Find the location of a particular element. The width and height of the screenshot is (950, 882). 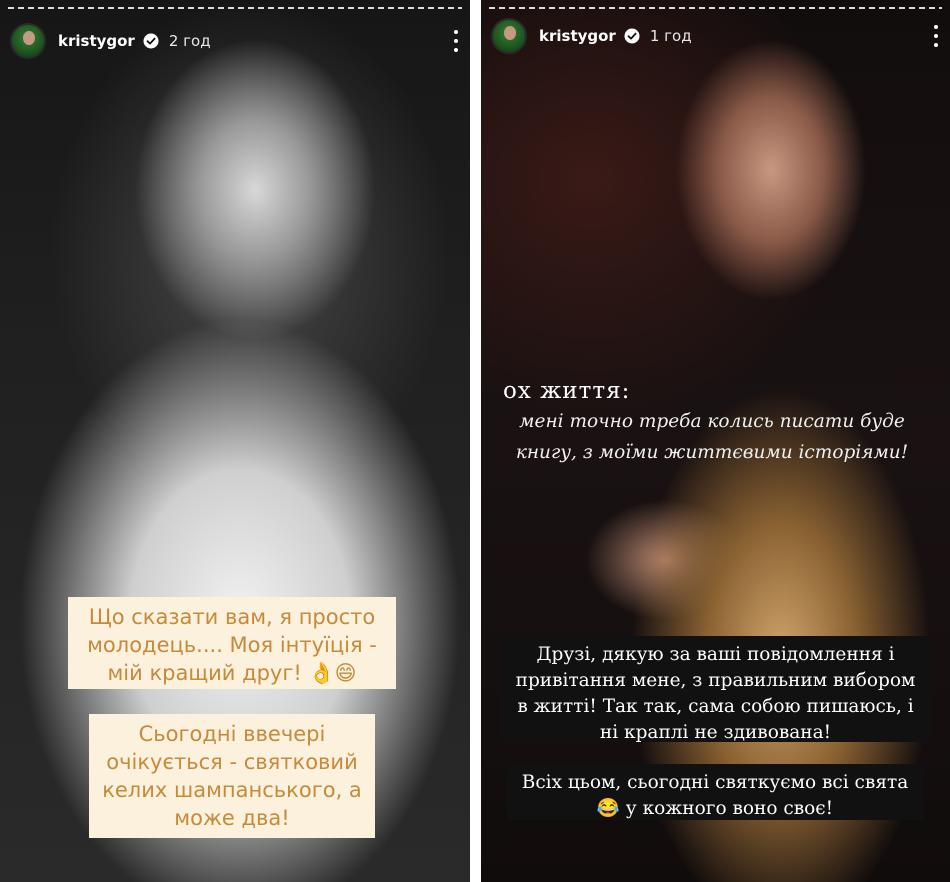

story-header: kristygor 1 год is located at coordinates (715, 36).